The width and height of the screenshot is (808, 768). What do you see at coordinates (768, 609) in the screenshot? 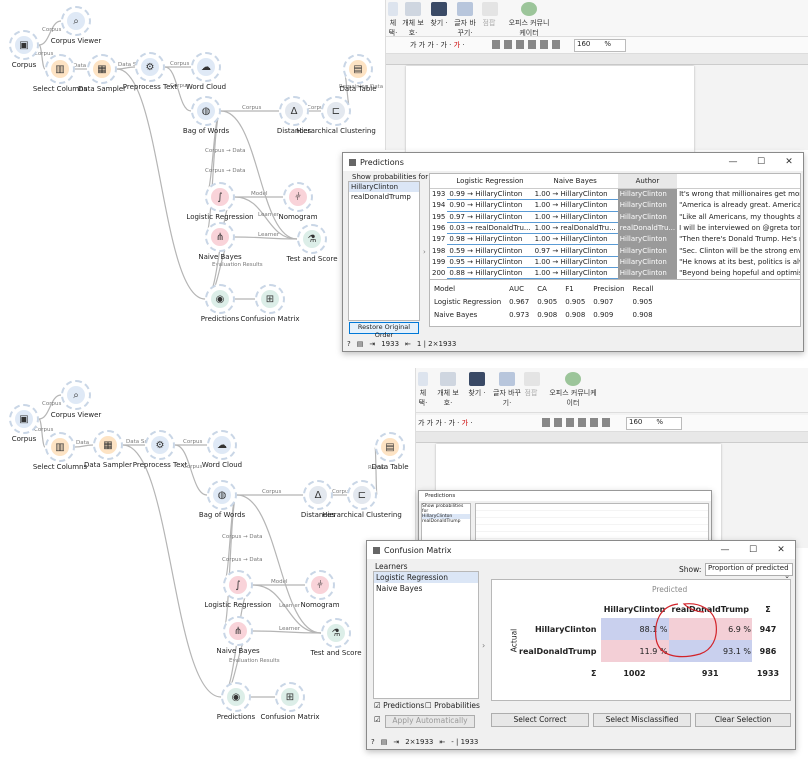
I see `column-header: Σ` at bounding box center [768, 609].